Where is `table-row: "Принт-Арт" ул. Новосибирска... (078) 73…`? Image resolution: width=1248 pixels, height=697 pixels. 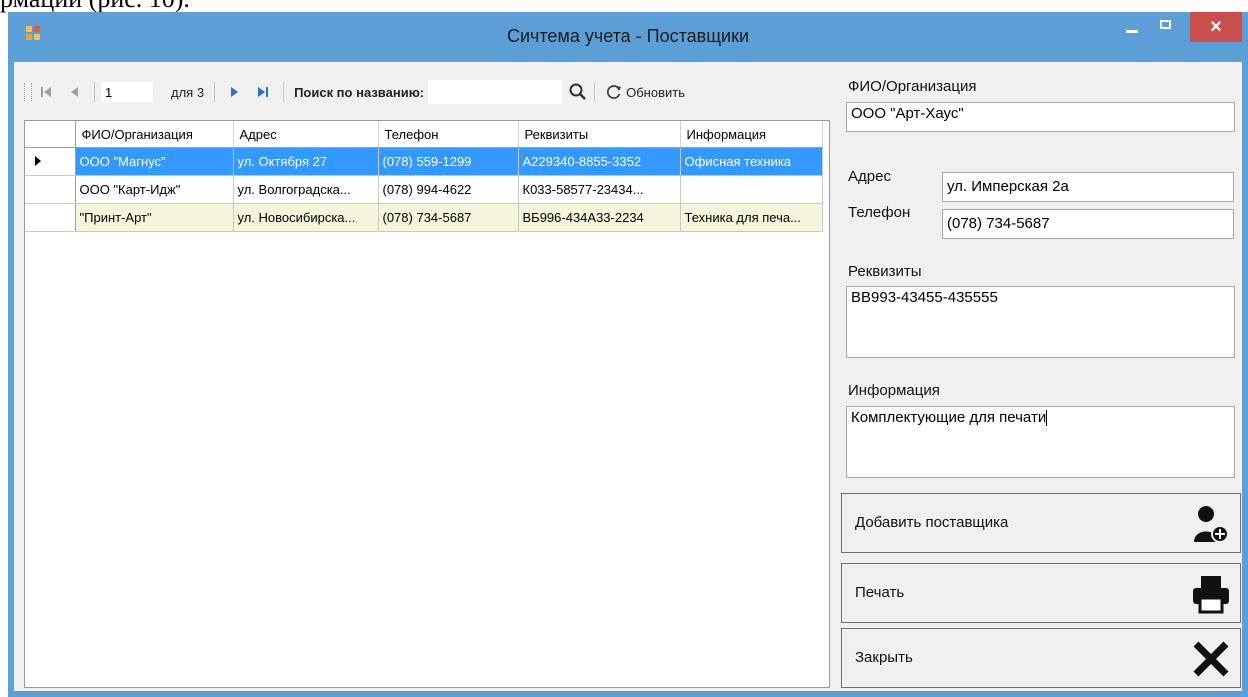
table-row: "Принт-Арт" ул. Новосибирска... (078) 73… is located at coordinates (424, 217).